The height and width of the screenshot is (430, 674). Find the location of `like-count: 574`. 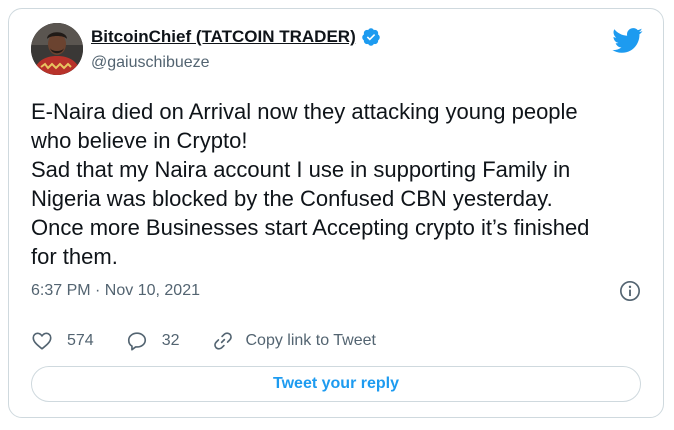

like-count: 574 is located at coordinates (80, 340).